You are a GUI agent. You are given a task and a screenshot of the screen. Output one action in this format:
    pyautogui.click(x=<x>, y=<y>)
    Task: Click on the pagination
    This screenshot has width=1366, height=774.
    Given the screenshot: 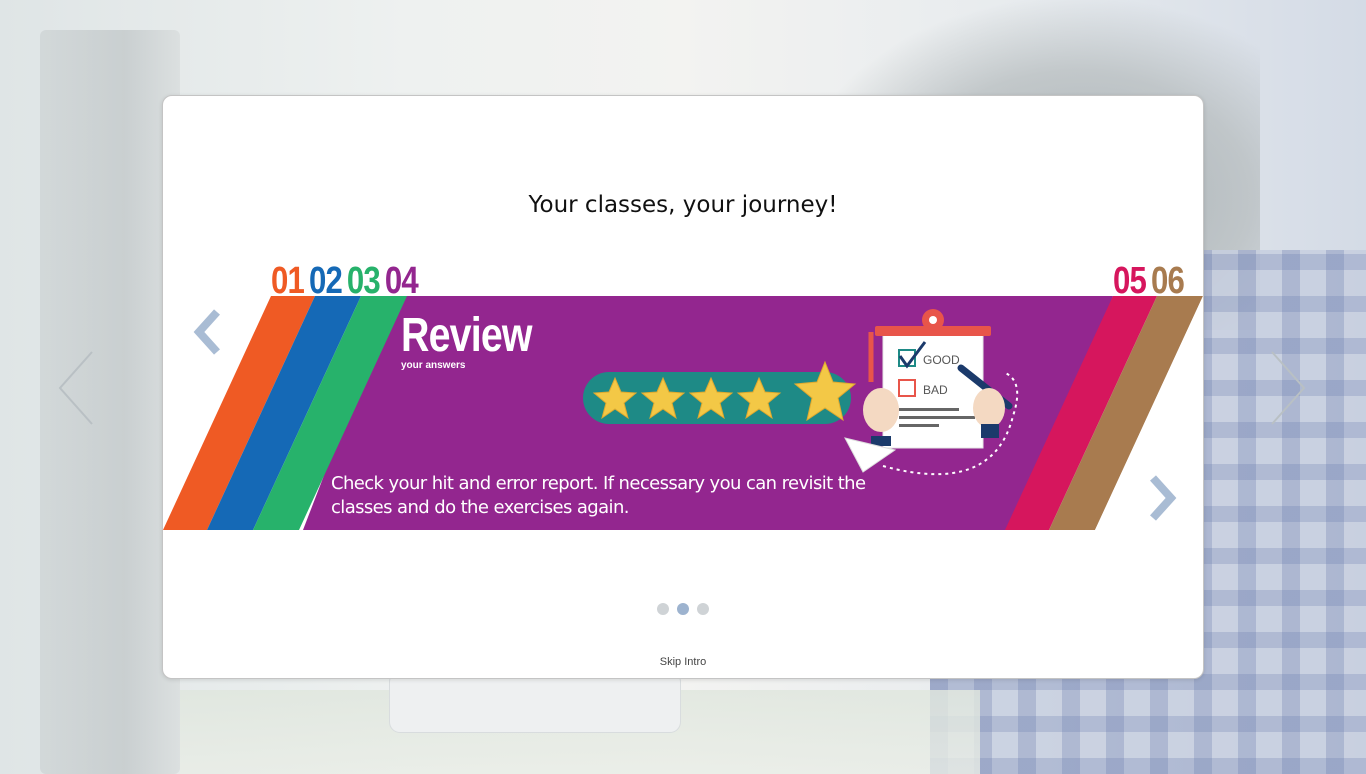 What is the action you would take?
    pyautogui.click(x=683, y=609)
    